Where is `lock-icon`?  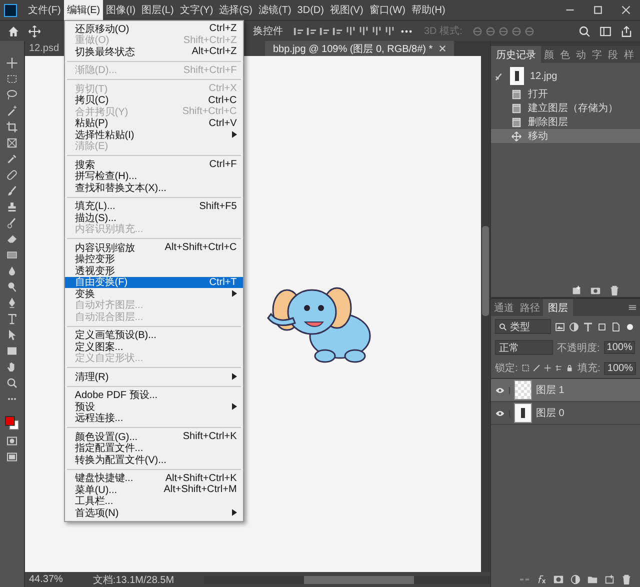
lock-icon is located at coordinates (570, 368).